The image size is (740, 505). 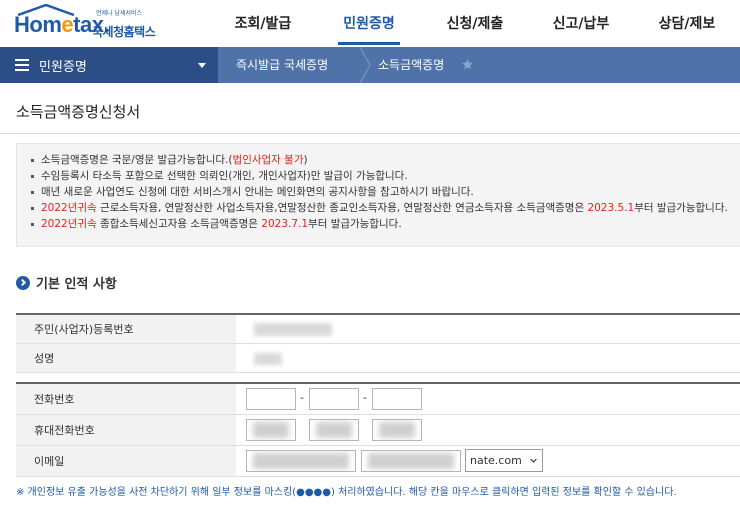 What do you see at coordinates (126, 461) in the screenshot?
I see `email-label: 이메일` at bounding box center [126, 461].